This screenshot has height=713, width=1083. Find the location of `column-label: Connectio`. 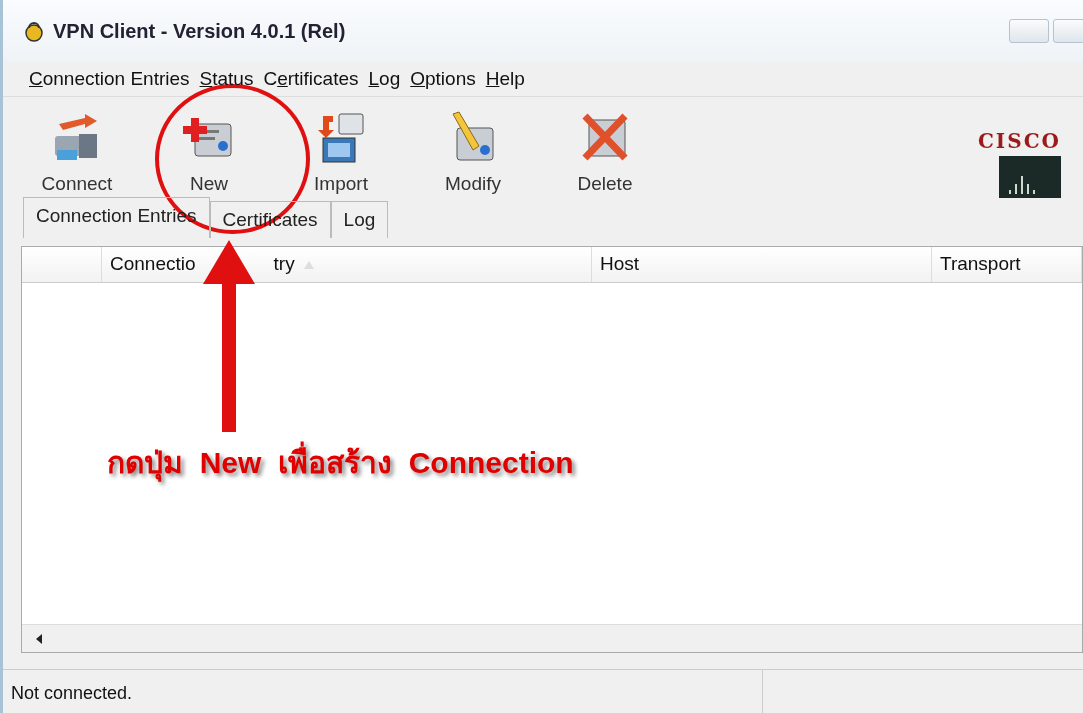

column-label: Connectio is located at coordinates (153, 264).